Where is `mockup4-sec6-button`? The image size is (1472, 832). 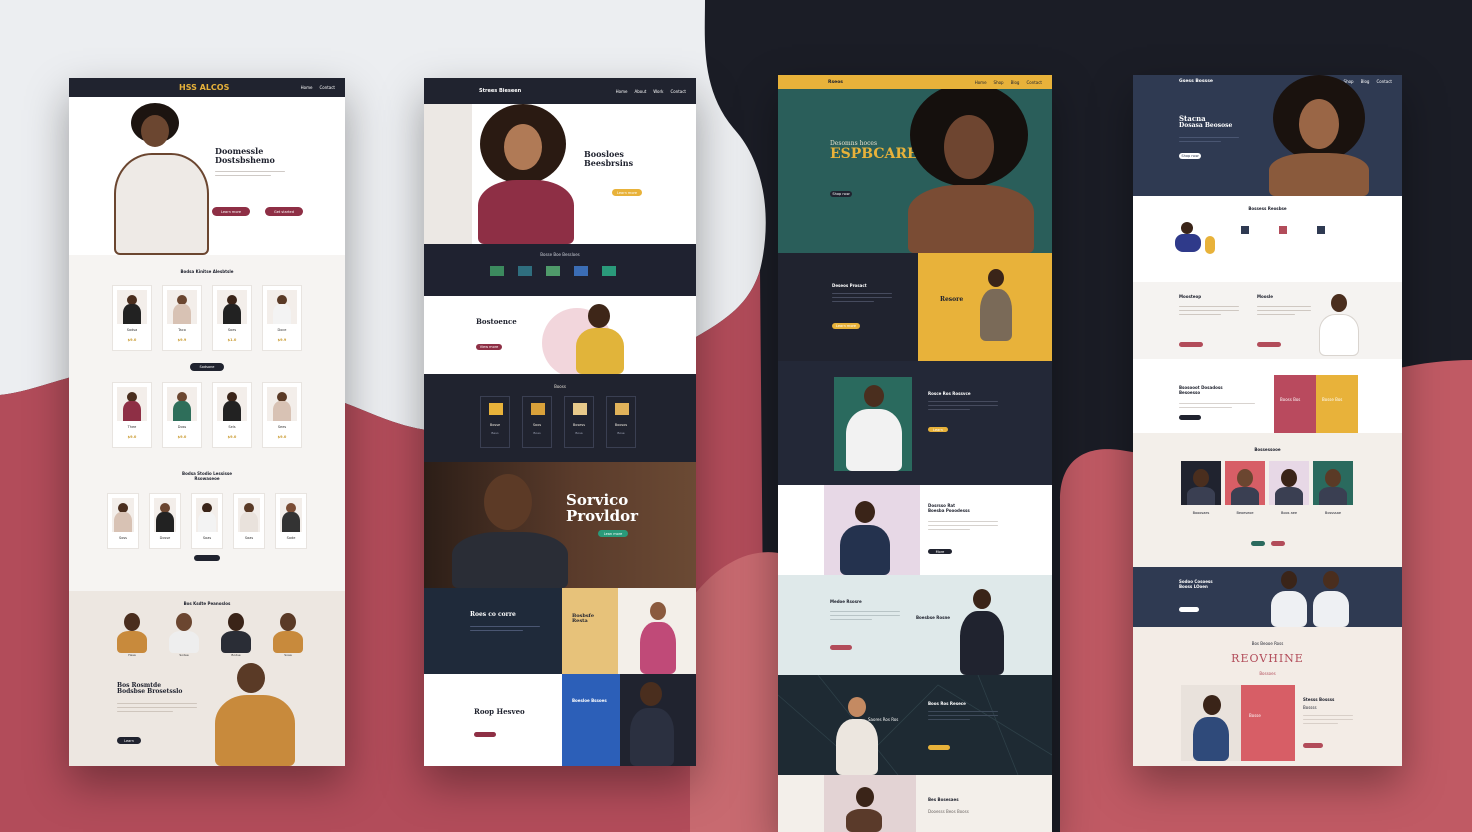 mockup4-sec6-button is located at coordinates (1189, 609).